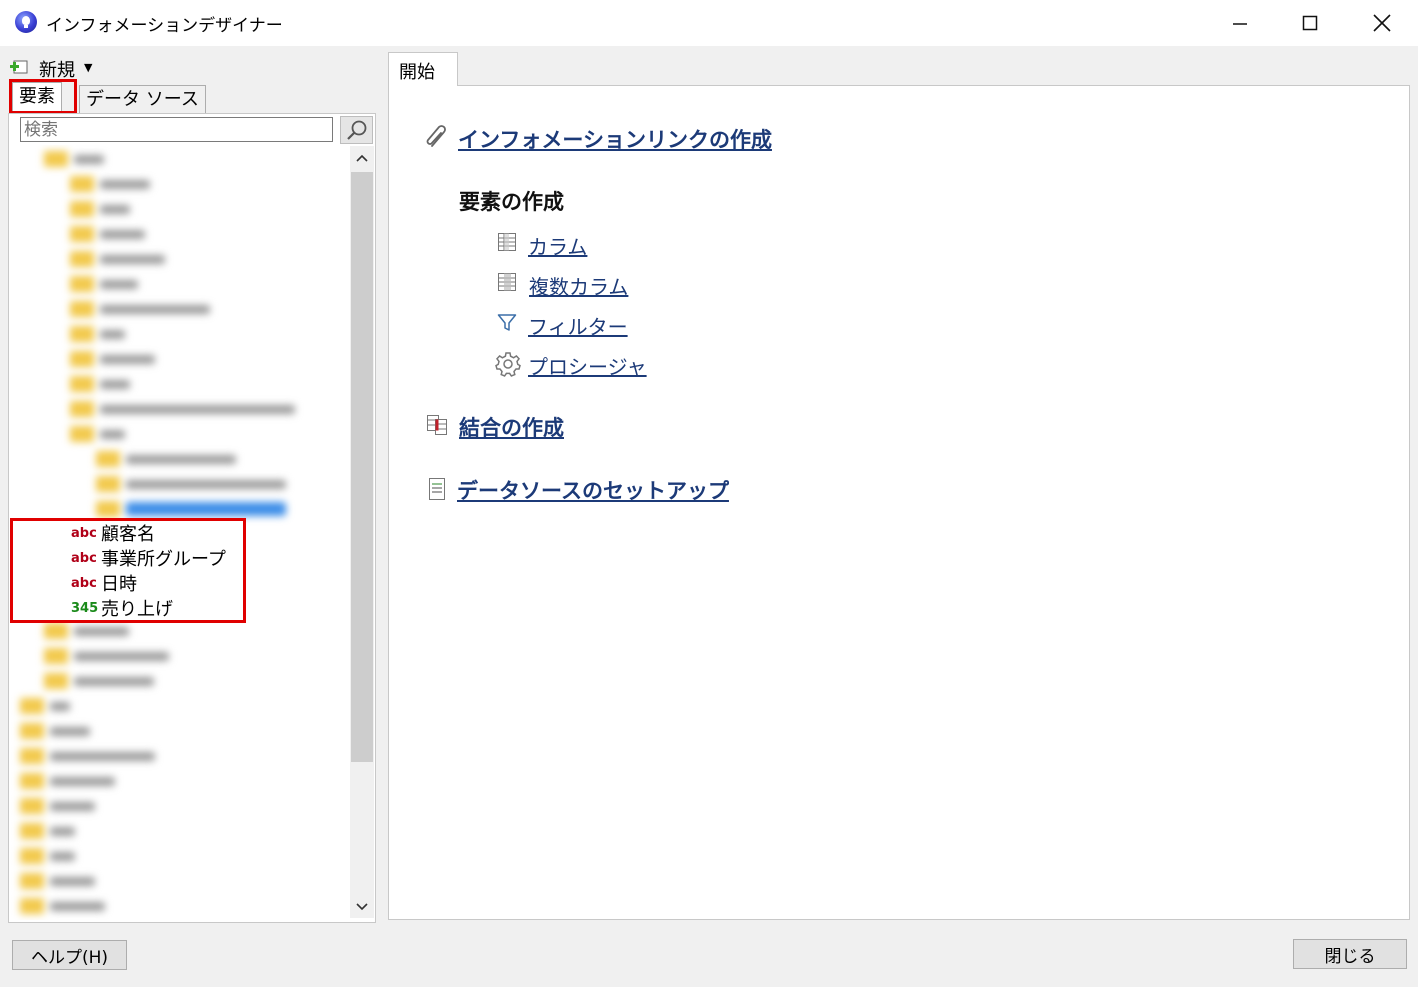  I want to click on join-icon, so click(437, 425).